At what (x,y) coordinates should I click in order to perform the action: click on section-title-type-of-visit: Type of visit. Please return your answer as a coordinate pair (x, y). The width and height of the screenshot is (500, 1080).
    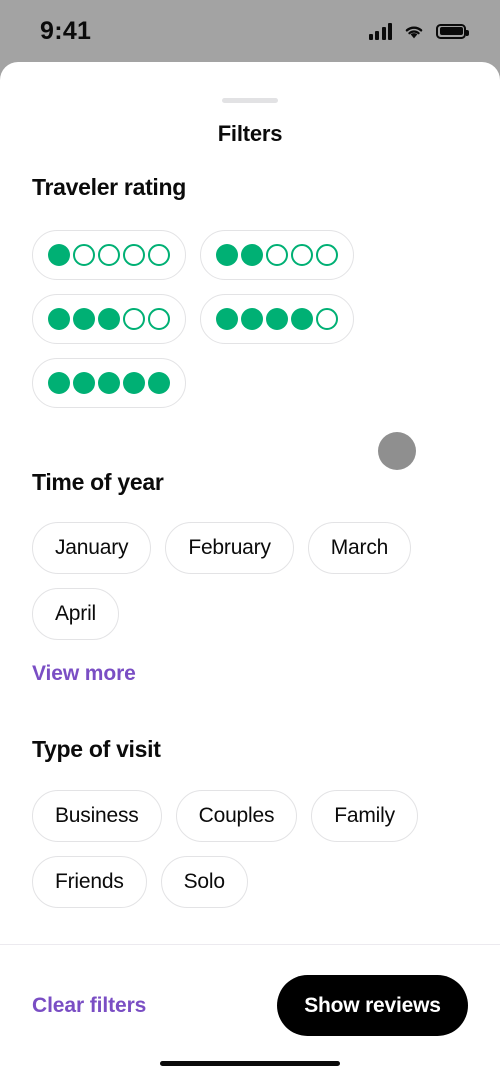
    Looking at the image, I should click on (96, 749).